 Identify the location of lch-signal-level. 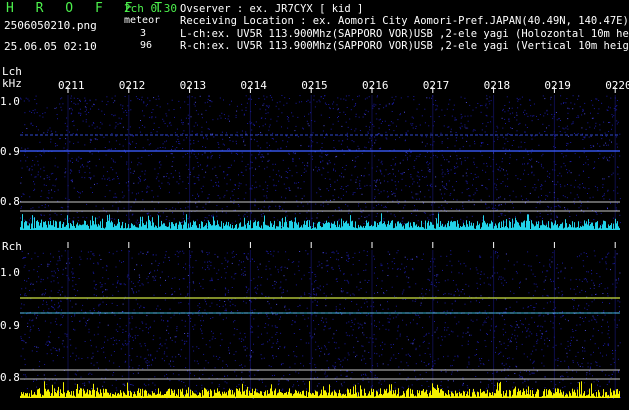
(320, 221).